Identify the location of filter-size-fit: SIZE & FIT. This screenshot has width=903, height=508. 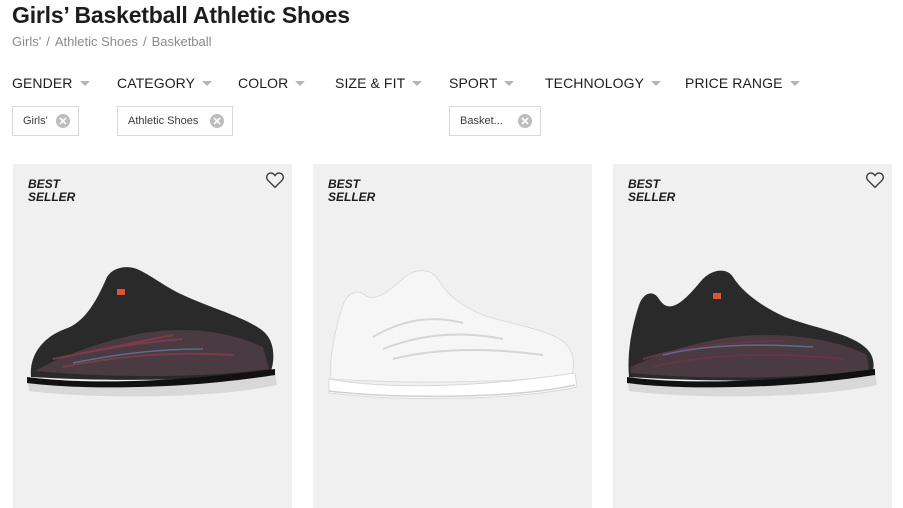
(379, 83).